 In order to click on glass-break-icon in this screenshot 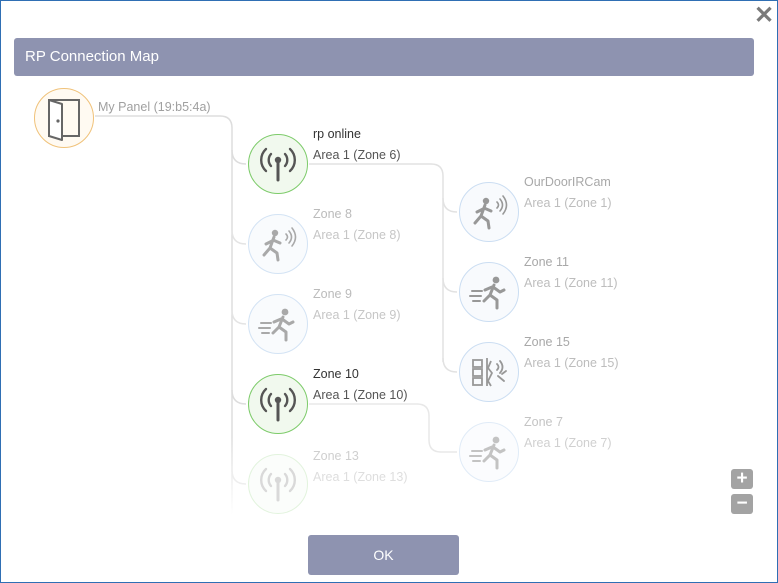, I will do `click(489, 372)`.